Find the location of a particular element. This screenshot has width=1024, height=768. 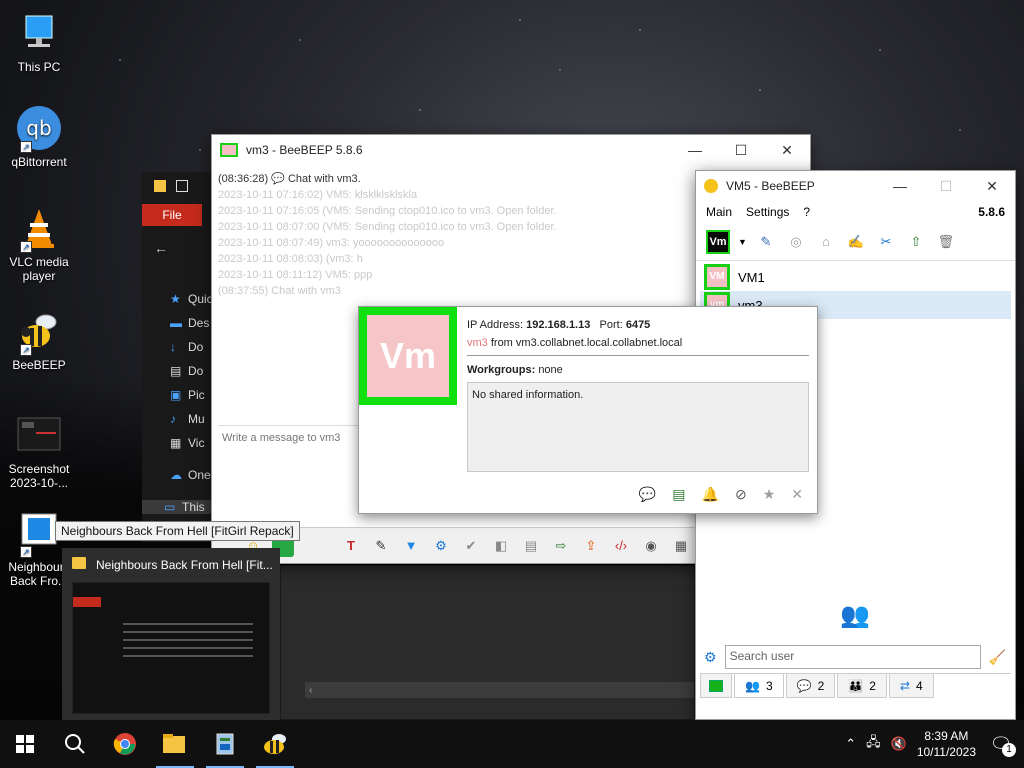

code-icon: ‹/› is located at coordinates (621, 546).